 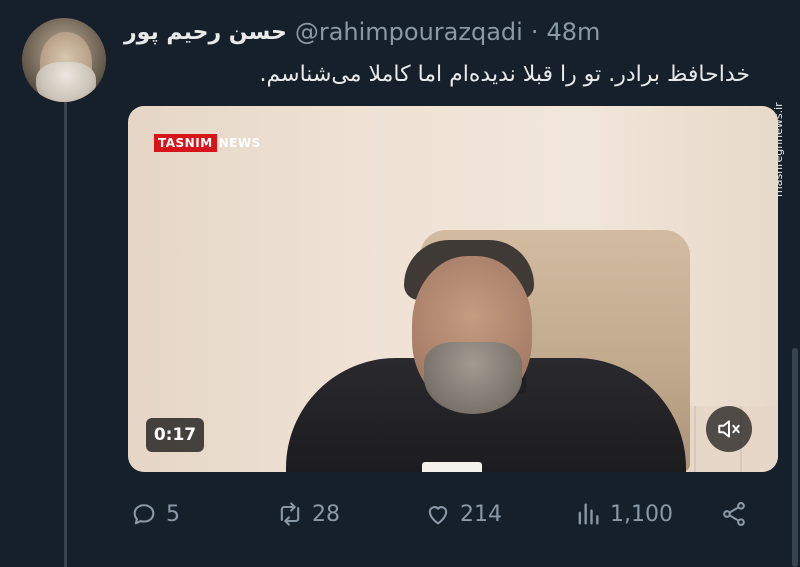 I want to click on speaker-muted-icon, so click(x=729, y=429).